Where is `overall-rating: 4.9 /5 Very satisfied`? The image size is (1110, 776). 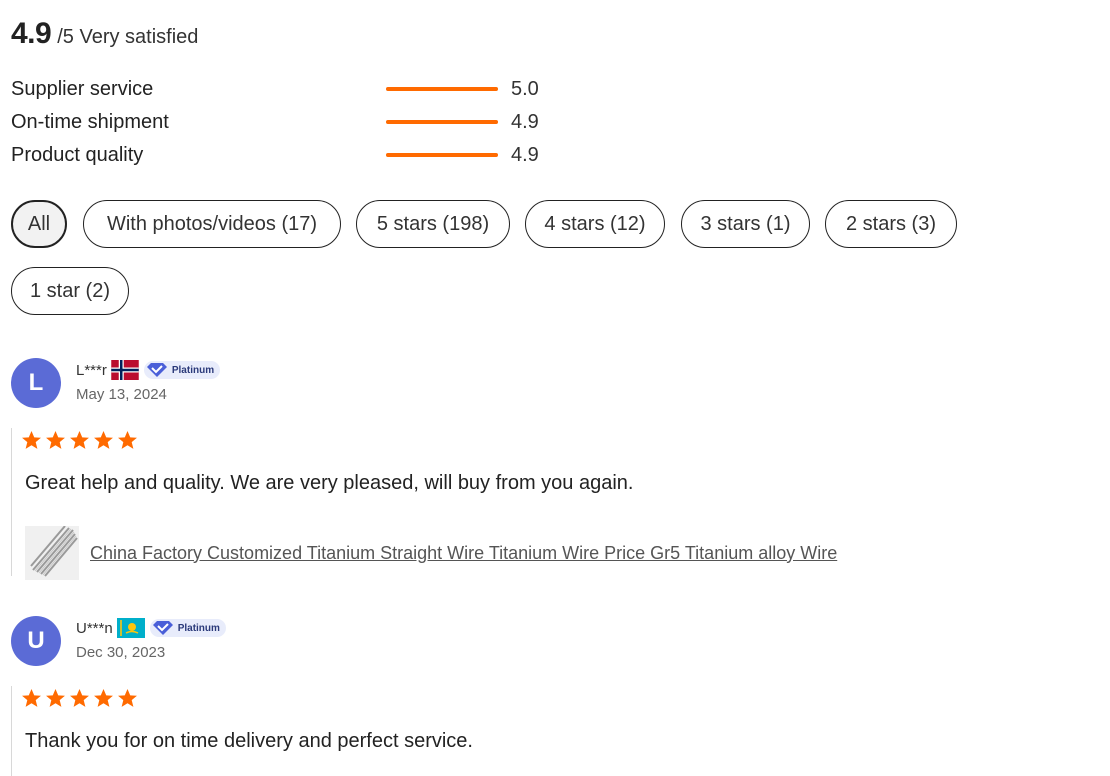
overall-rating: 4.9 /5 Very satisfied is located at coordinates (104, 34).